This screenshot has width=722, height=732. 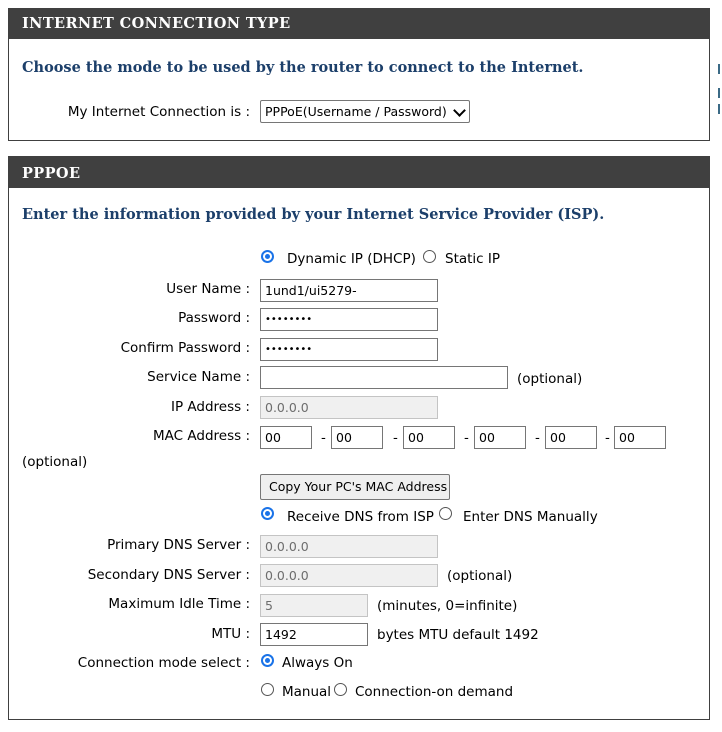 What do you see at coordinates (349, 349) in the screenshot?
I see `confirm-password-input: ••••••••` at bounding box center [349, 349].